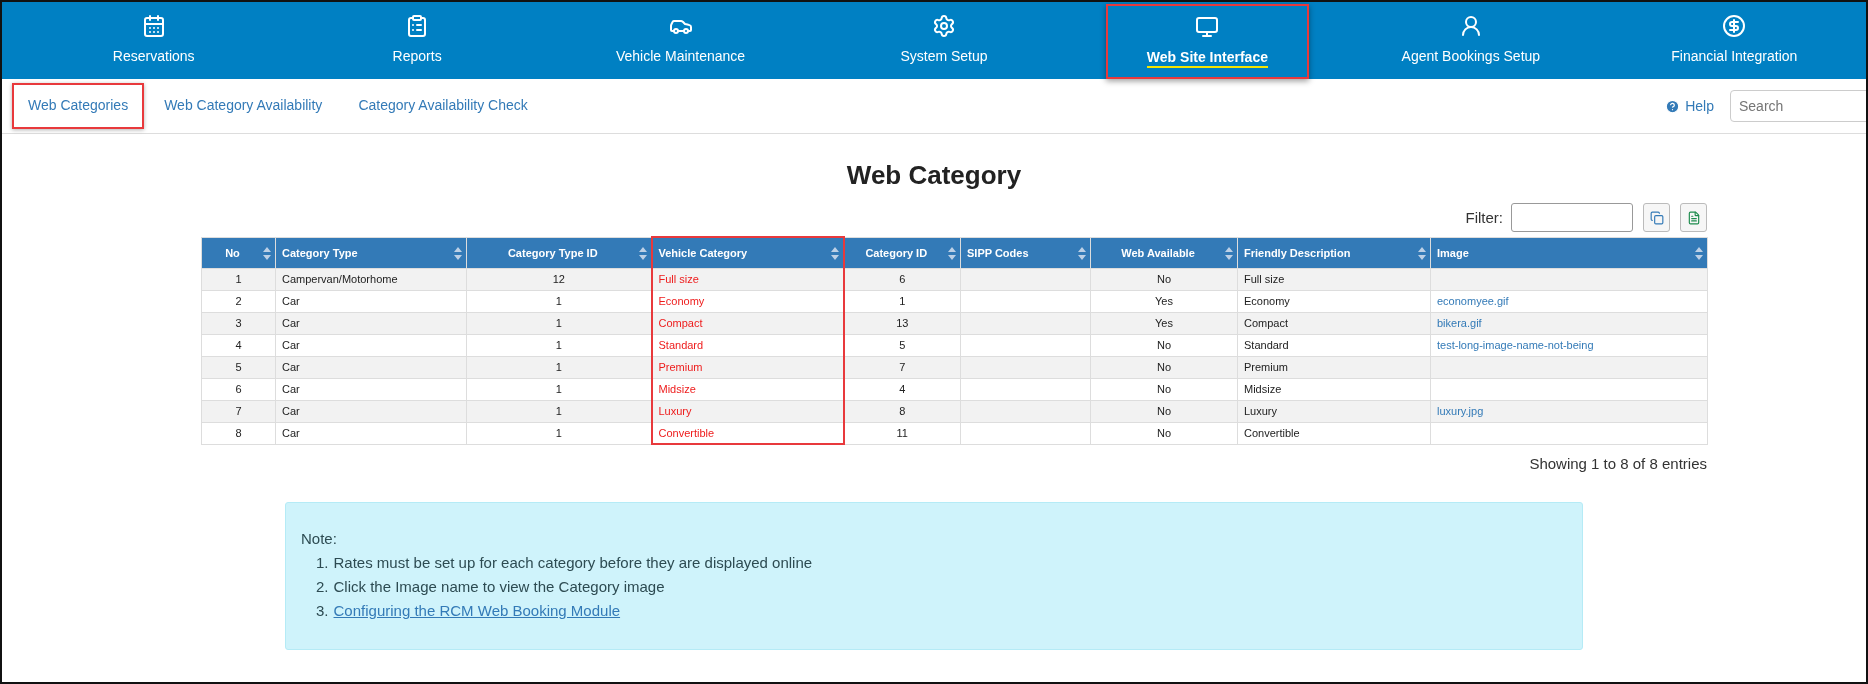  I want to click on page-title: Web Category, so click(934, 175).